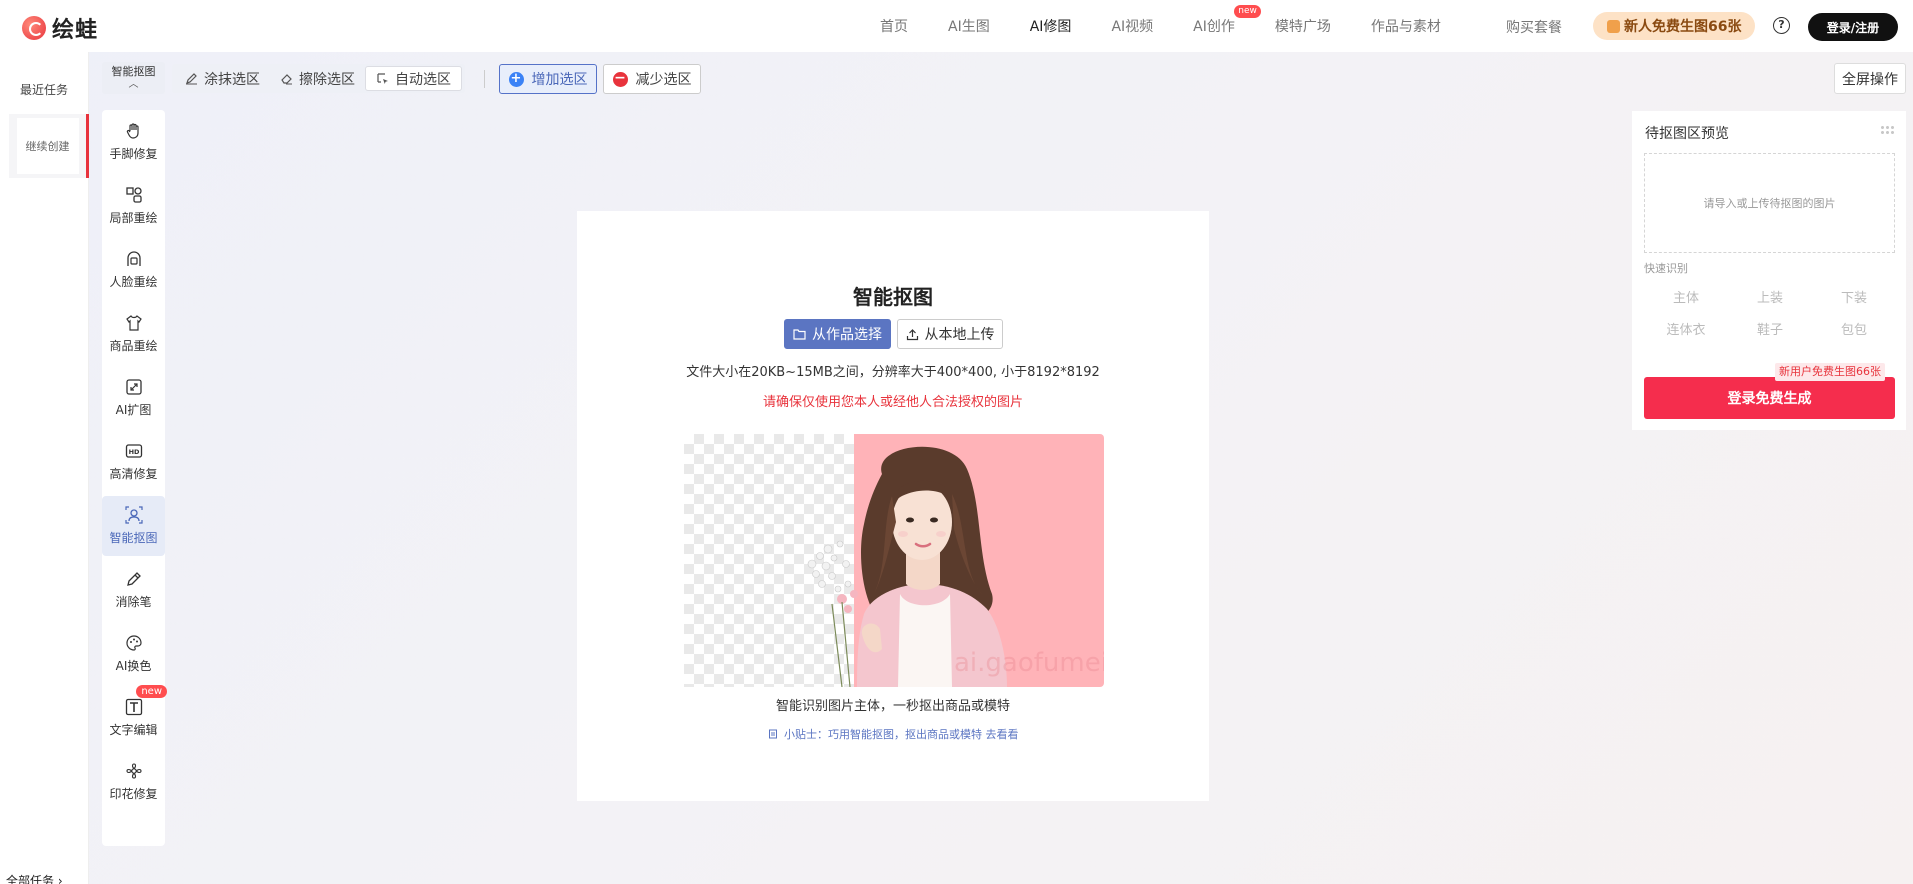 The image size is (1913, 884). What do you see at coordinates (1781, 25) in the screenshot?
I see `help-icon: ?` at bounding box center [1781, 25].